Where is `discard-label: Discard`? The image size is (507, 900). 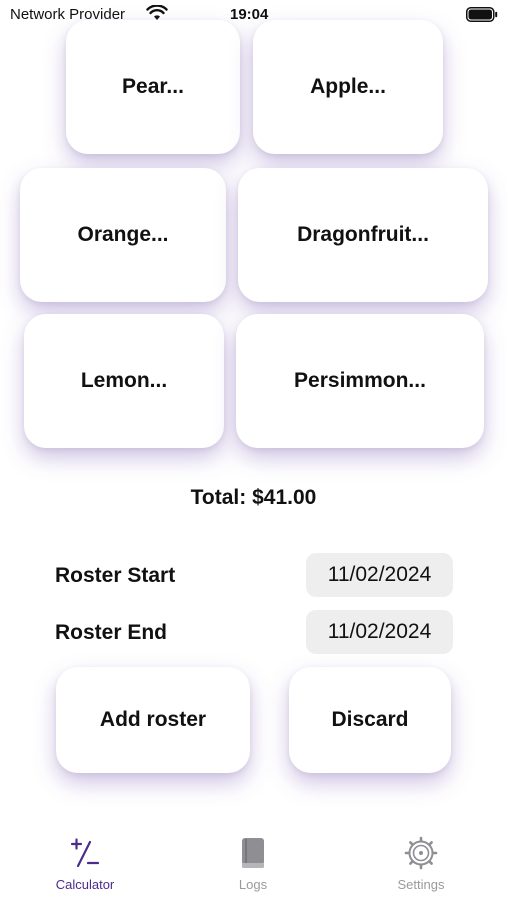 discard-label: Discard is located at coordinates (370, 719).